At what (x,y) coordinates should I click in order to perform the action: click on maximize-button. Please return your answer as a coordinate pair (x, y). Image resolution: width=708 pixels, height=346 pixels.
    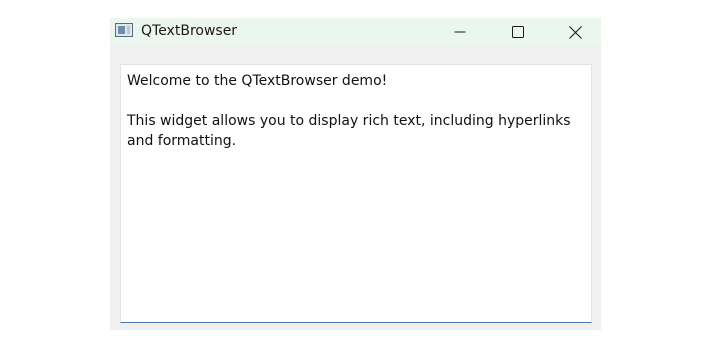
    Looking at the image, I should click on (518, 32).